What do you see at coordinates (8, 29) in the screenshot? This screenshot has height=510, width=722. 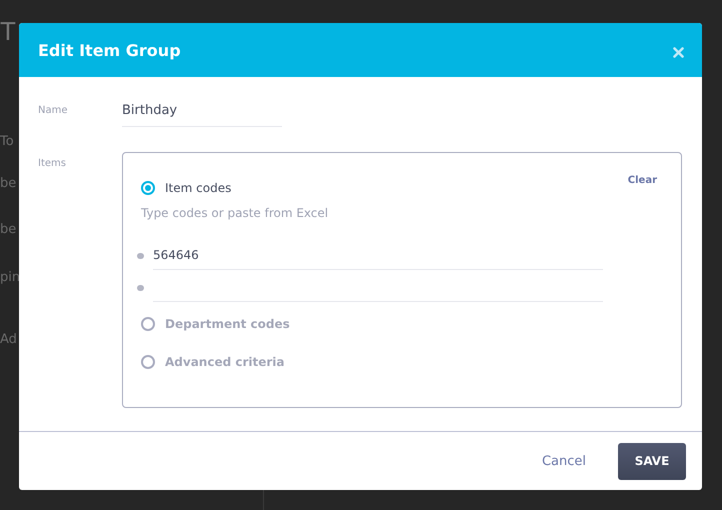 I see `page-title: T` at bounding box center [8, 29].